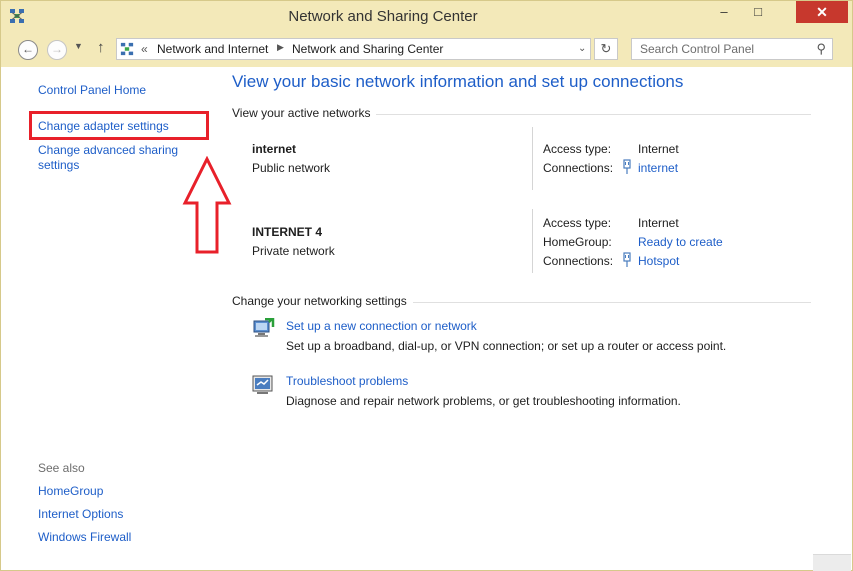 This screenshot has width=853, height=571. I want to click on forward-button: →, so click(57, 50).